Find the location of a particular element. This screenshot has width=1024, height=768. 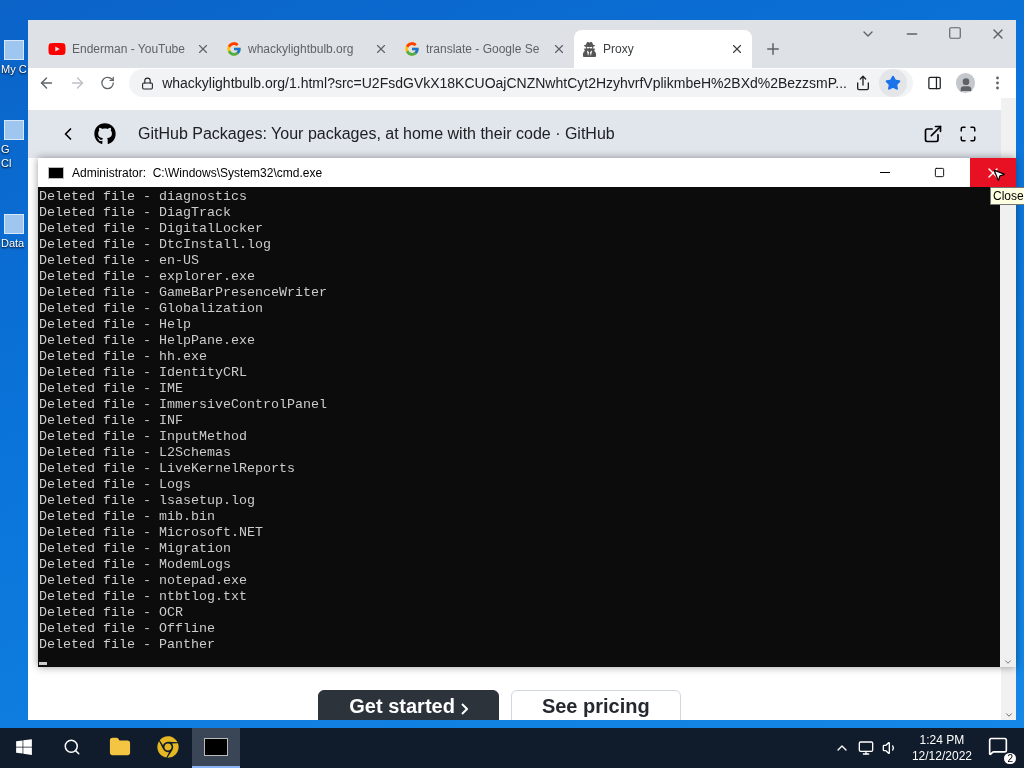

console-line: Deleted file - Migration is located at coordinates (135, 549).